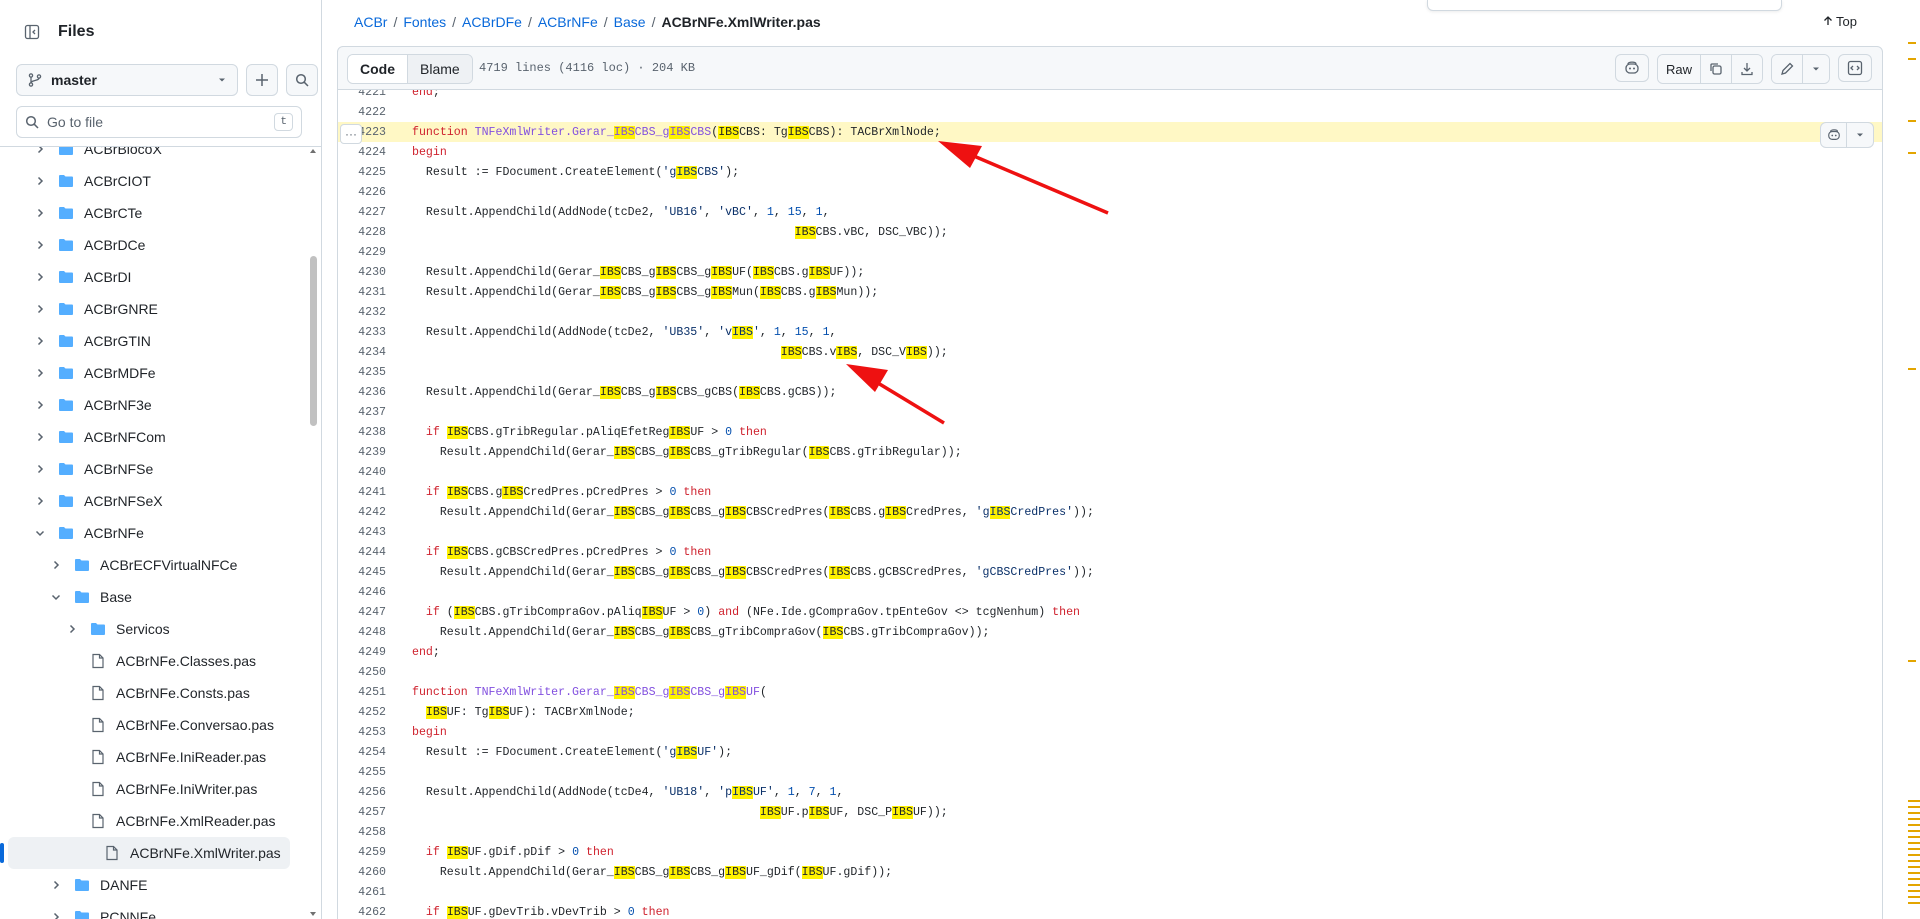  I want to click on tree-folder: ACBrDI, so click(150, 277).